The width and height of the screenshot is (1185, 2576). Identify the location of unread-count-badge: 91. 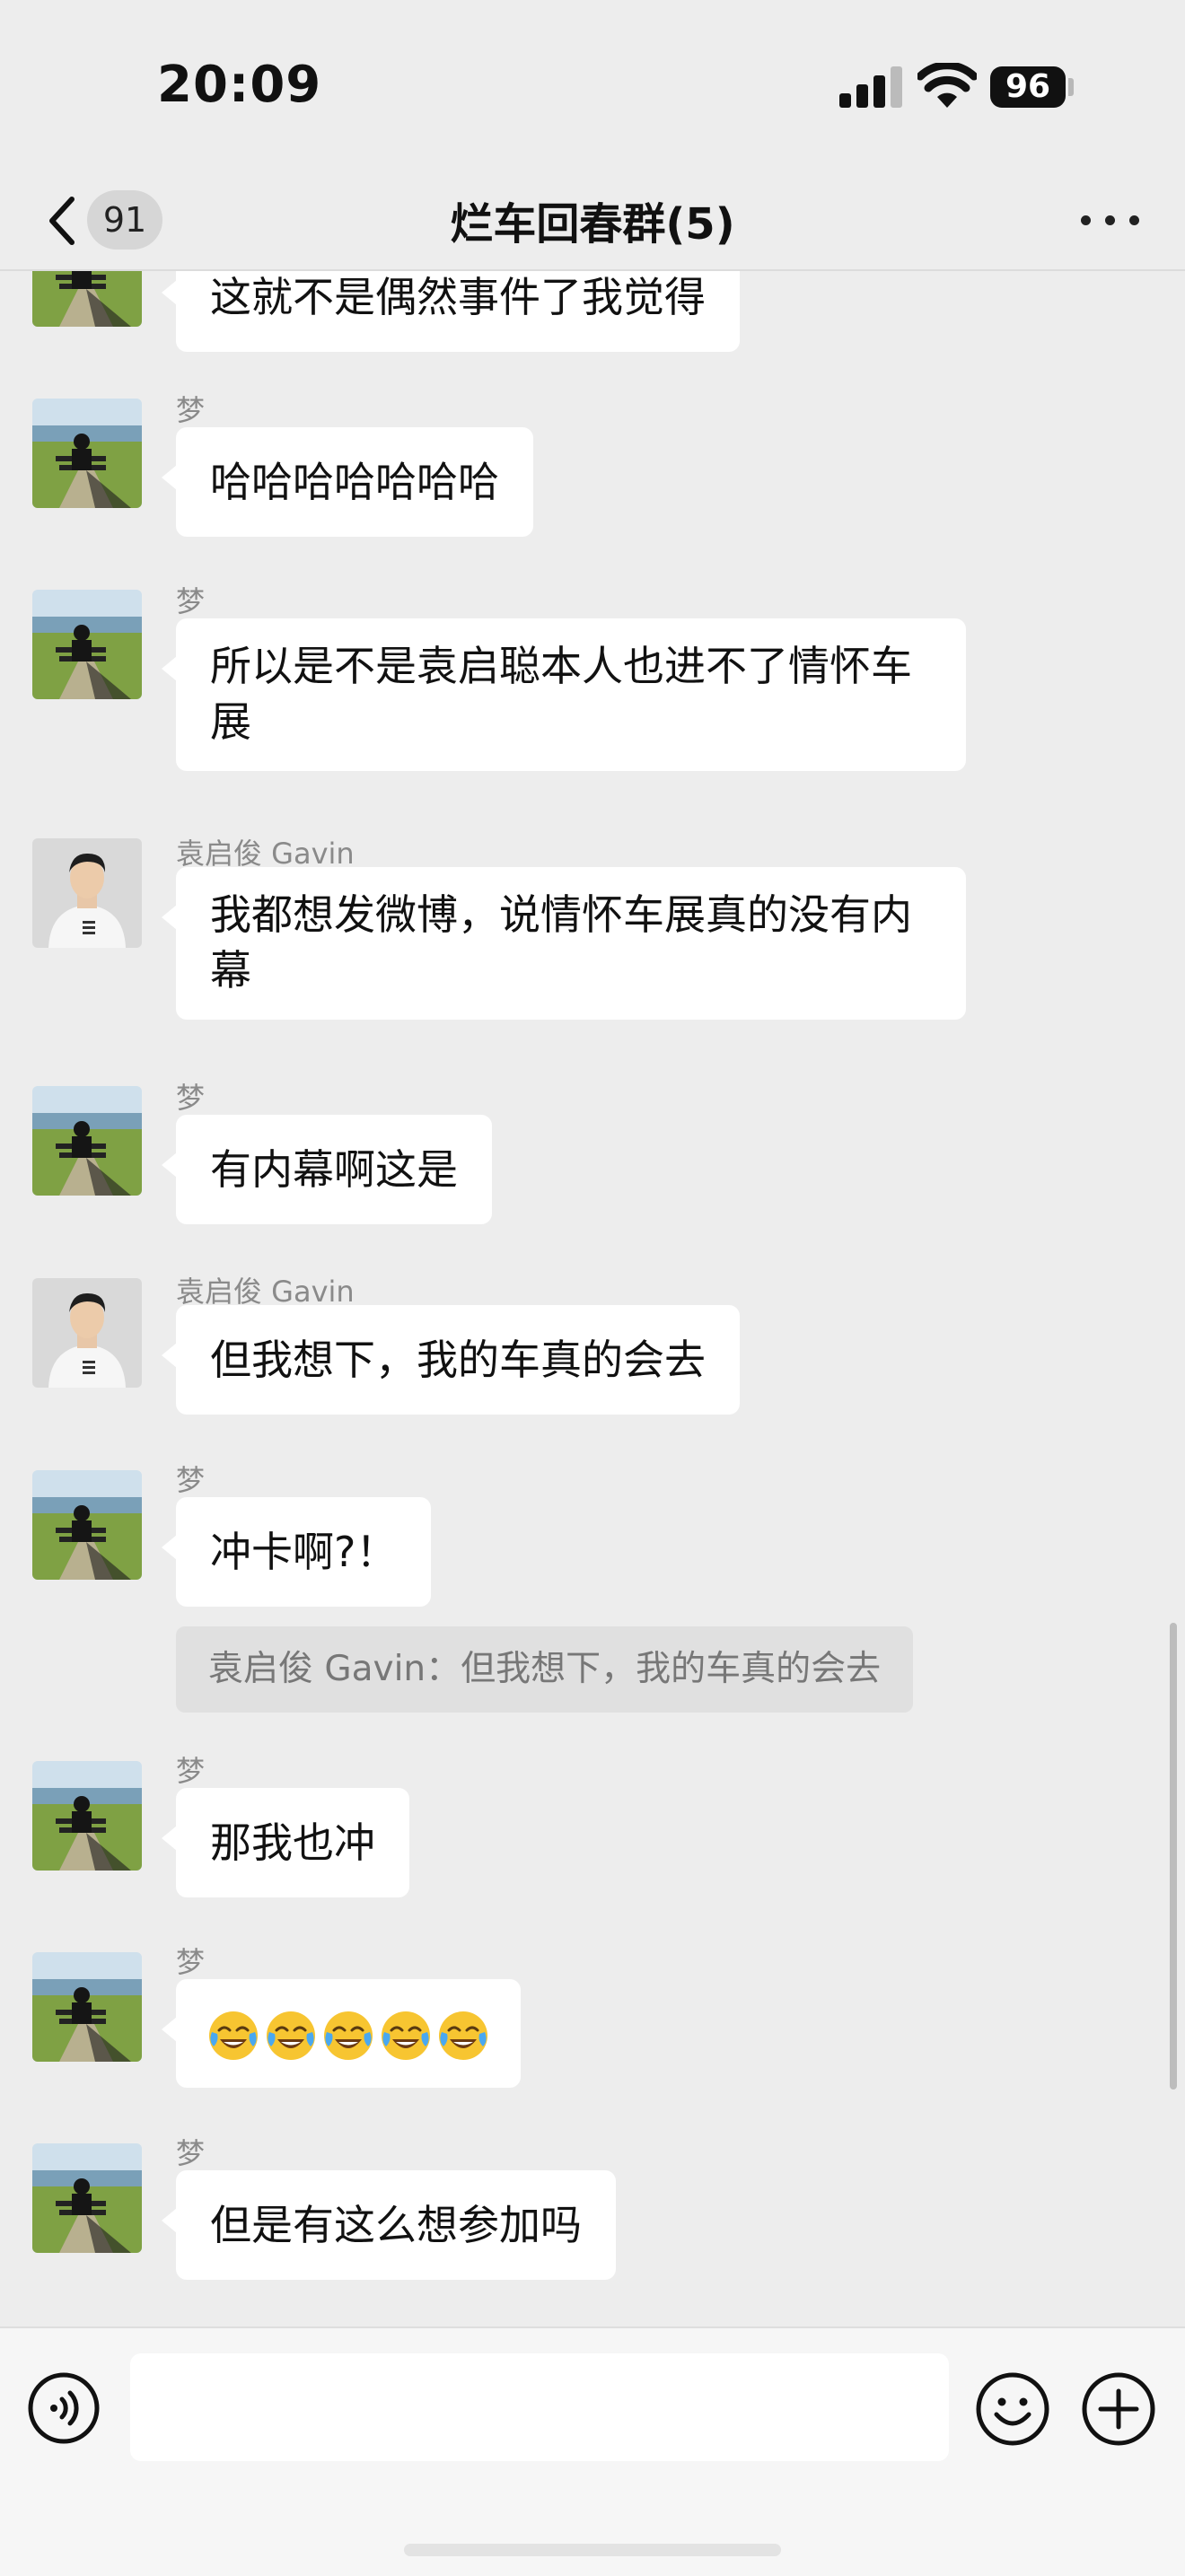
(124, 220).